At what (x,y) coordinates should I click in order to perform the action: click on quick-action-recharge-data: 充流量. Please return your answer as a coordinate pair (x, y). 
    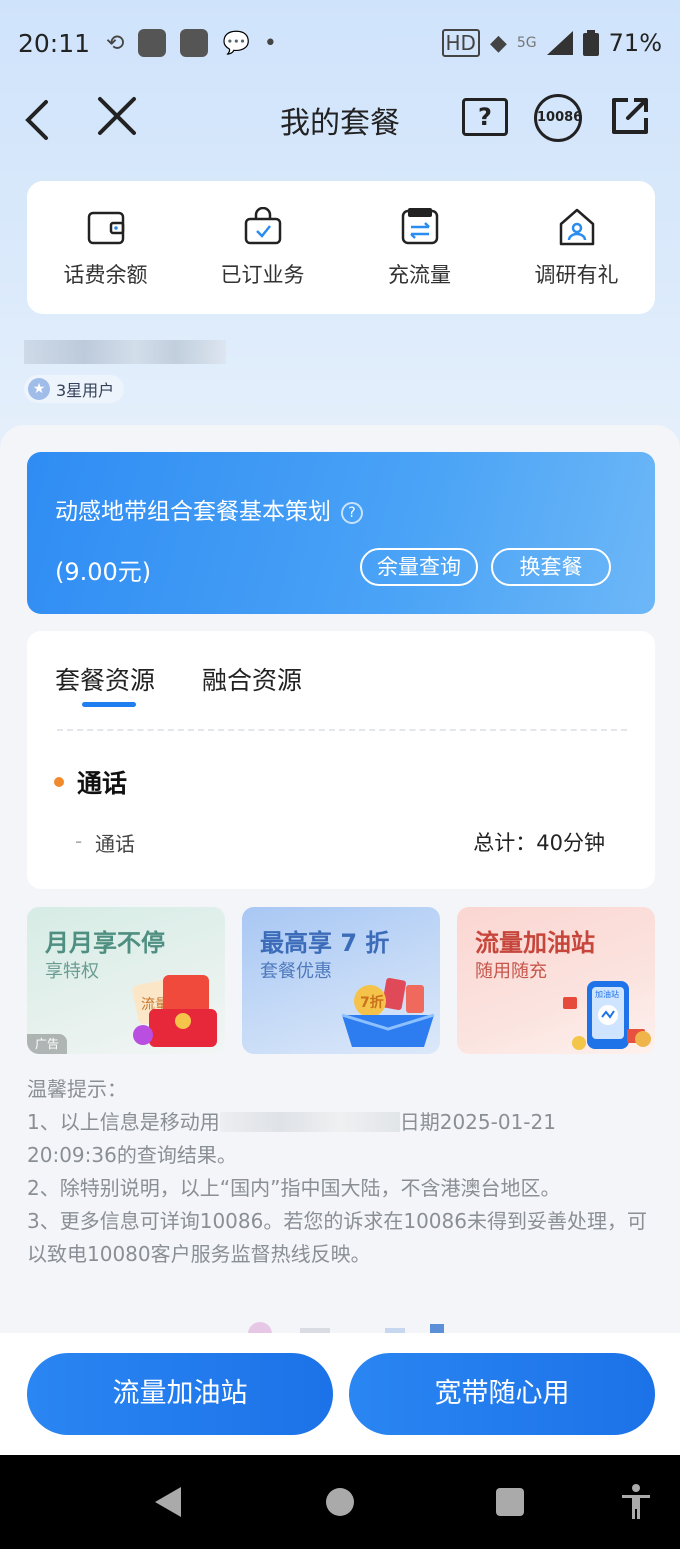
    Looking at the image, I should click on (420, 248).